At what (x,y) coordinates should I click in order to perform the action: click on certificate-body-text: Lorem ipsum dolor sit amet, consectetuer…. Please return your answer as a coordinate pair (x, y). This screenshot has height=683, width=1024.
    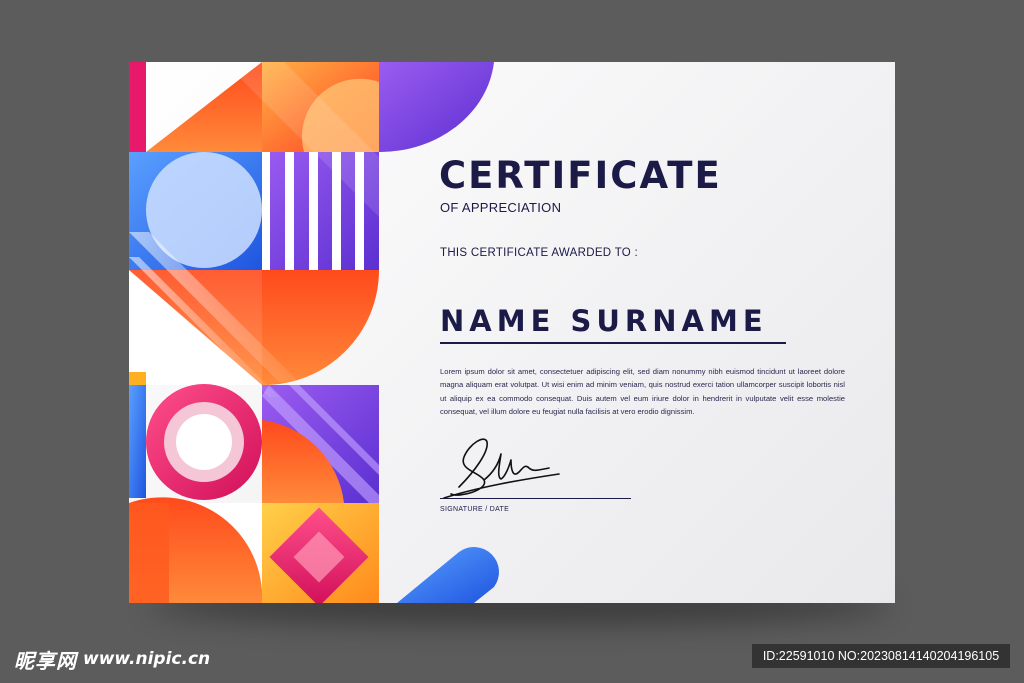
    Looking at the image, I should click on (642, 392).